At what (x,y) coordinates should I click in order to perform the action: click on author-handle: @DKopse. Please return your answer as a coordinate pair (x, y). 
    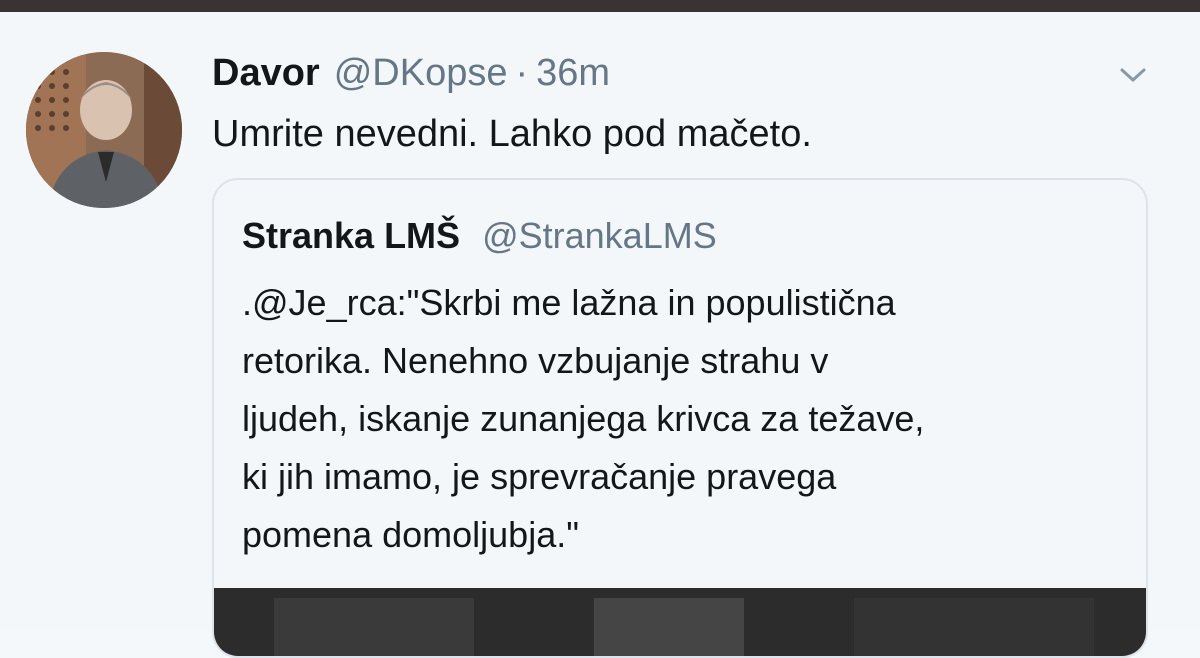
    Looking at the image, I should click on (421, 73).